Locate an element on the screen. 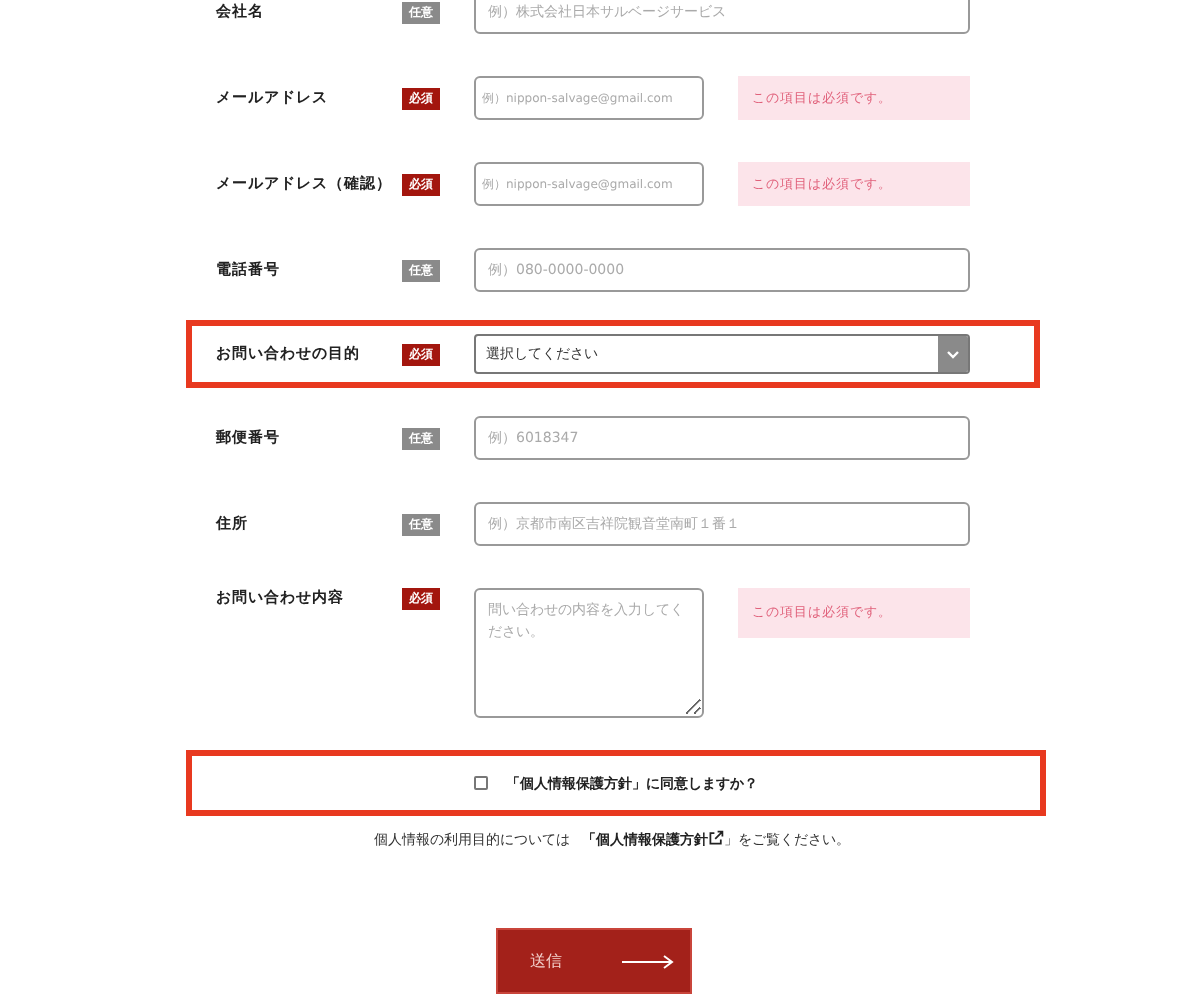  chevron-down-icon is located at coordinates (953, 354).